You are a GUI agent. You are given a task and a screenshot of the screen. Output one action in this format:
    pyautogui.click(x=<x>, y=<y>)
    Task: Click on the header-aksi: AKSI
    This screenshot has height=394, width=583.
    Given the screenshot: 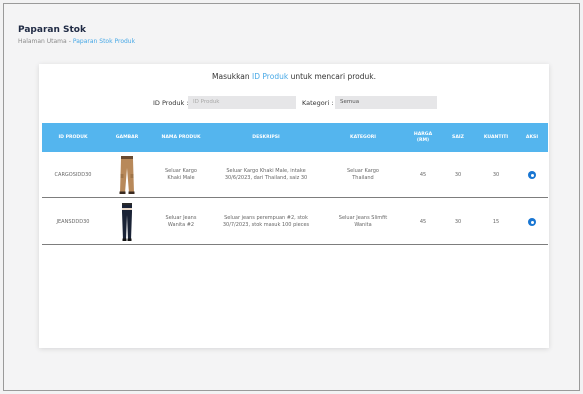 What is the action you would take?
    pyautogui.click(x=532, y=137)
    